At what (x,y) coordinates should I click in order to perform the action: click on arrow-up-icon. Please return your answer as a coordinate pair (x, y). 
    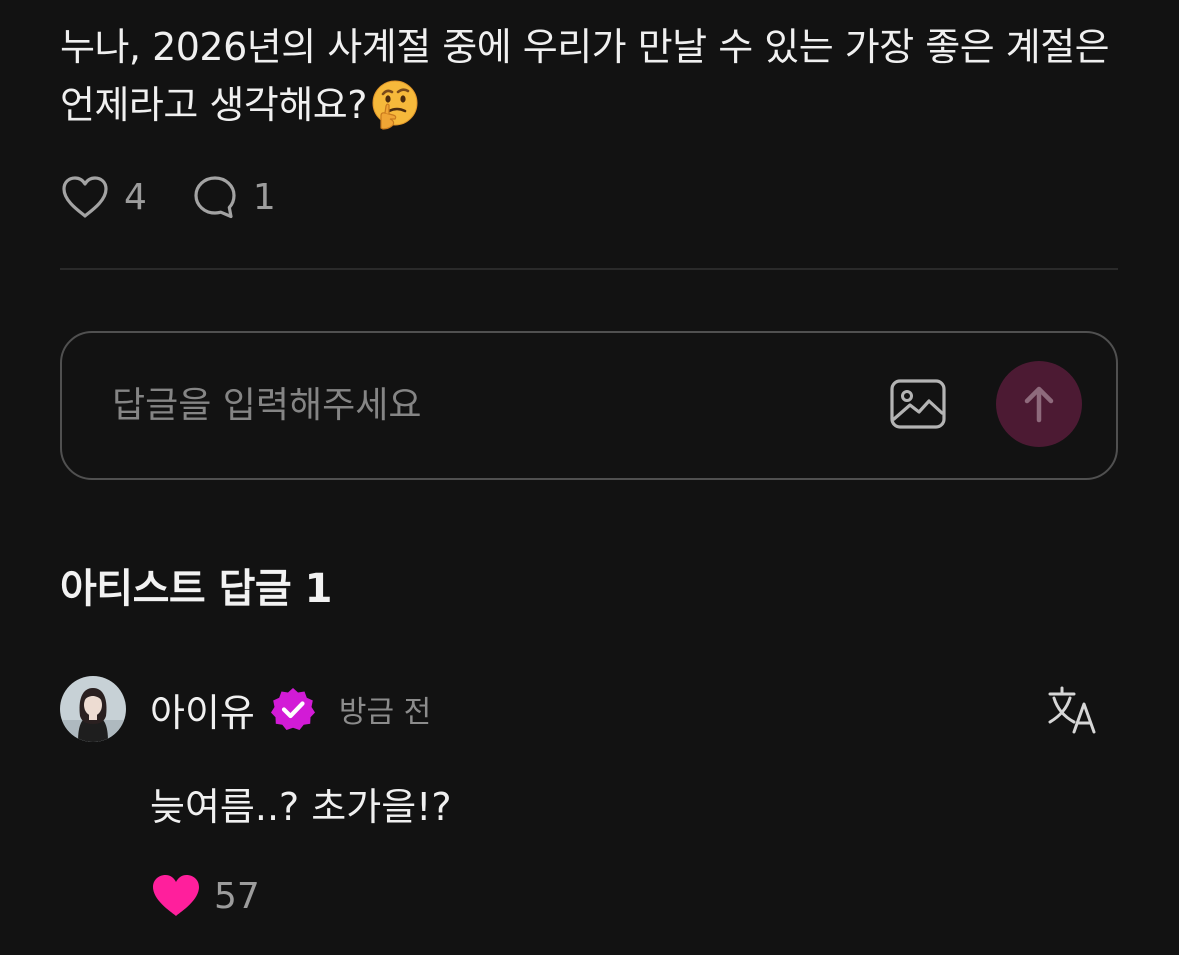
    Looking at the image, I should click on (1039, 404).